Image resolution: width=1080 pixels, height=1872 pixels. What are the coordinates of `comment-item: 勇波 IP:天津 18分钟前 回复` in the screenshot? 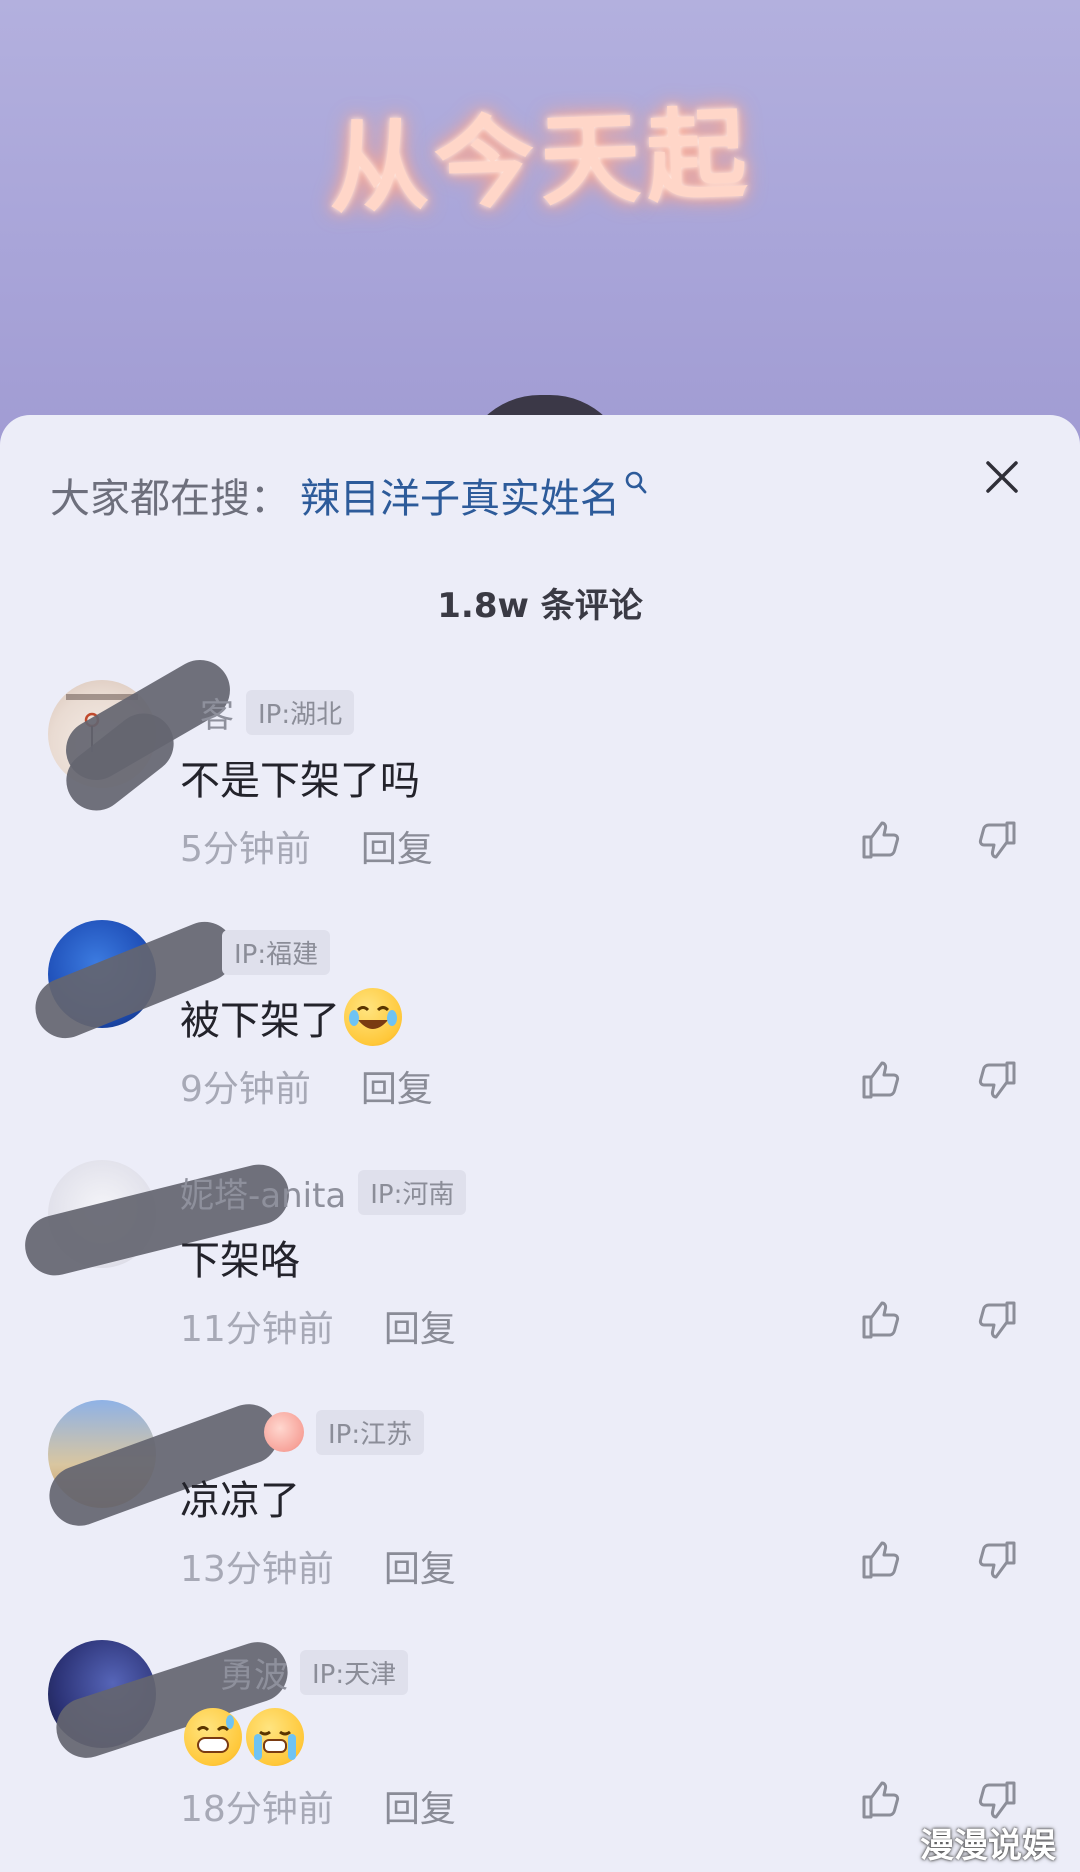 It's located at (540, 1753).